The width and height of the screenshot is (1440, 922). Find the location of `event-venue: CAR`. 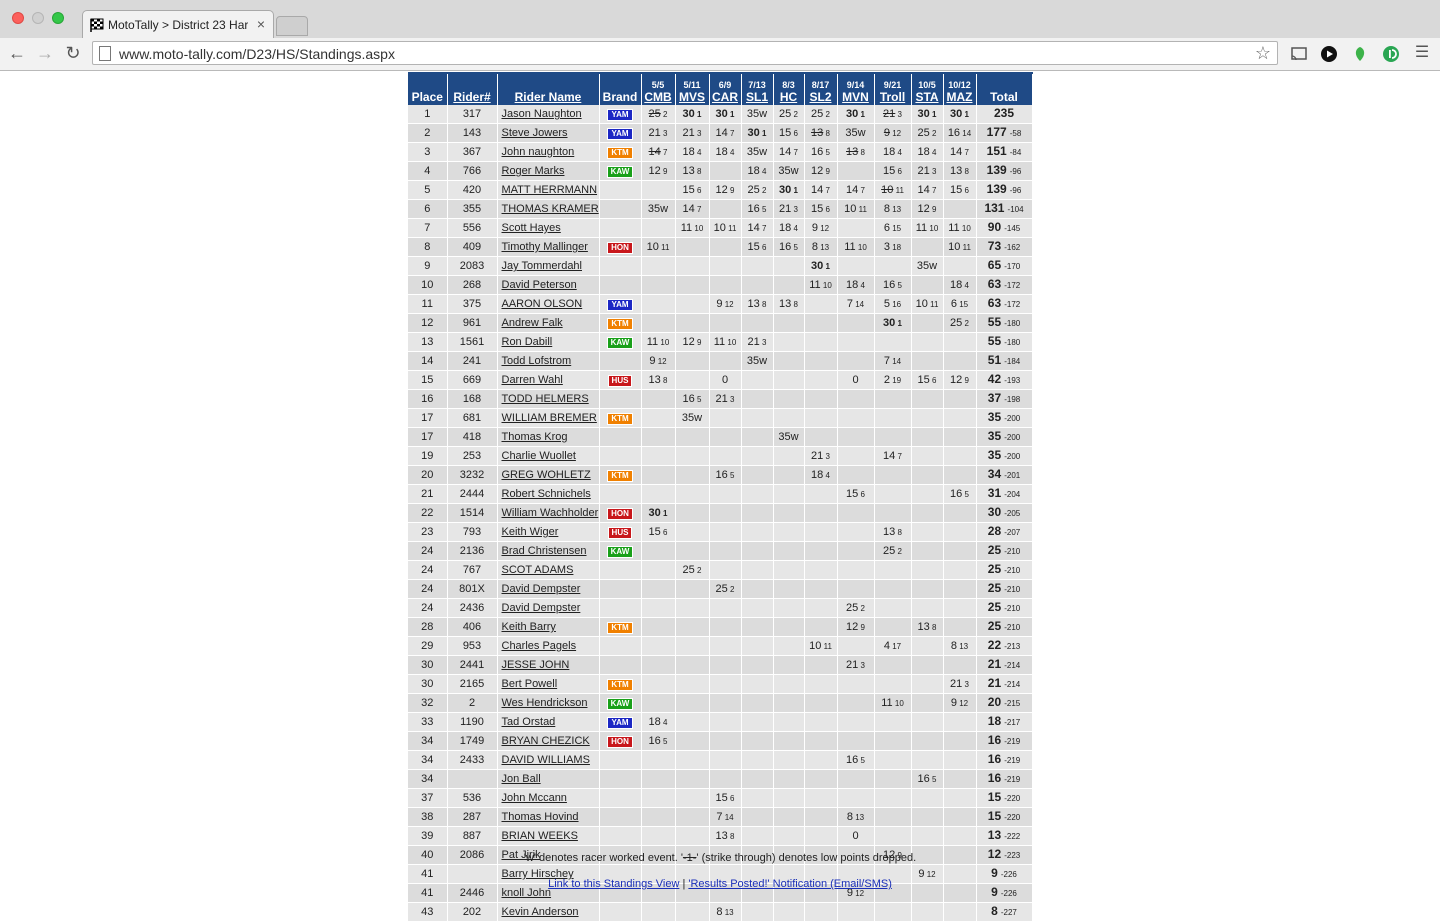

event-venue: CAR is located at coordinates (725, 97).